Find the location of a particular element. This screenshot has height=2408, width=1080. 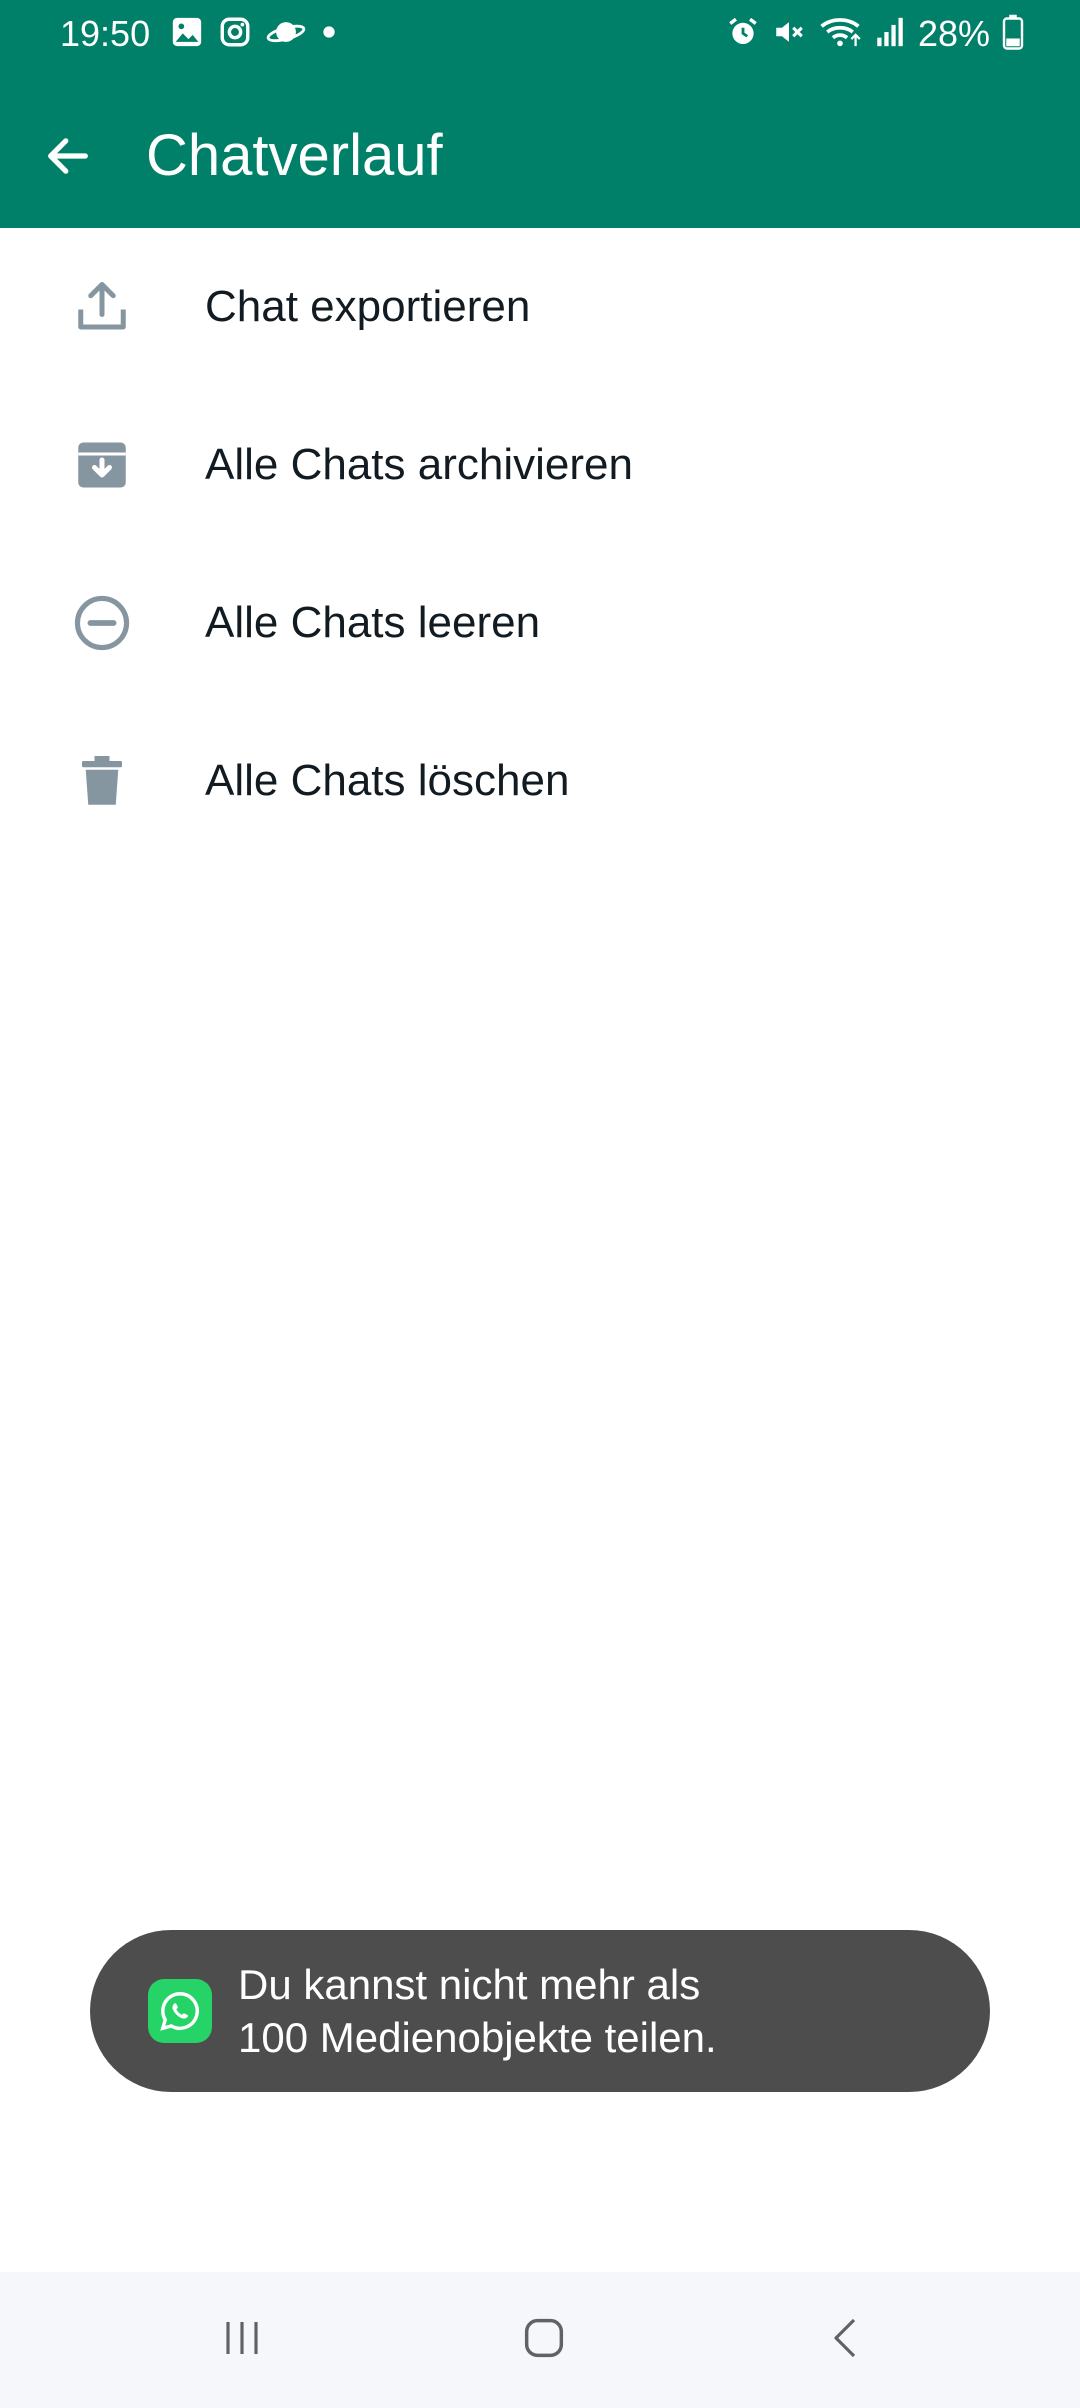

top-bar: 19:50 28% Chatverlauf is located at coordinates (540, 114).